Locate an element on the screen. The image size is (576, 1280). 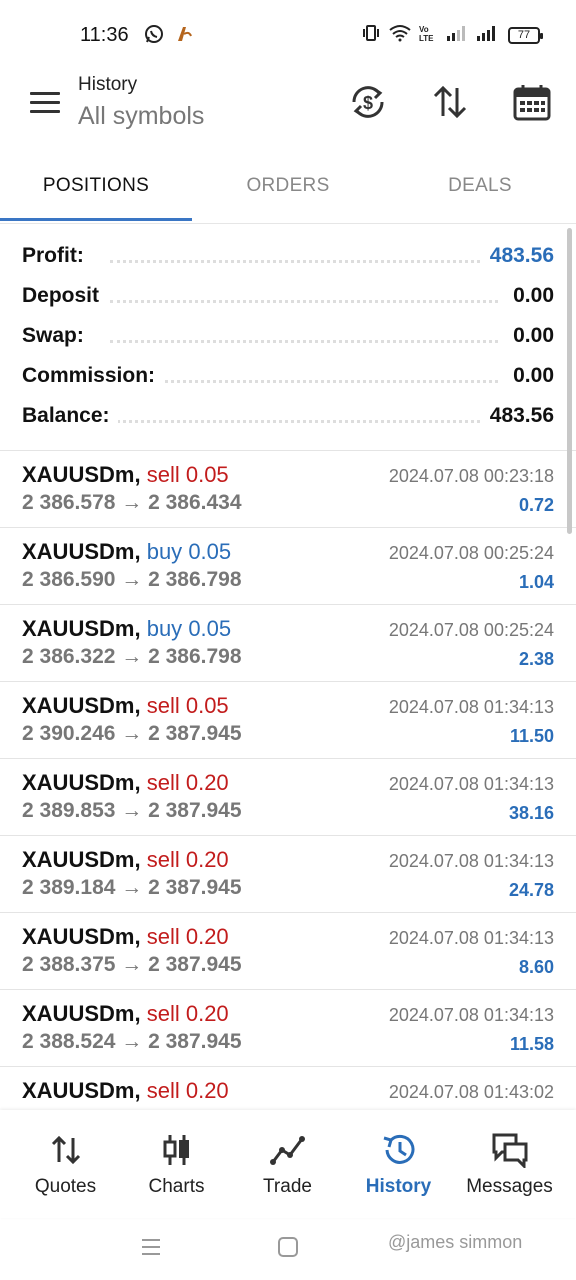
position-profit: 11.58 is located at coordinates (531, 1044).